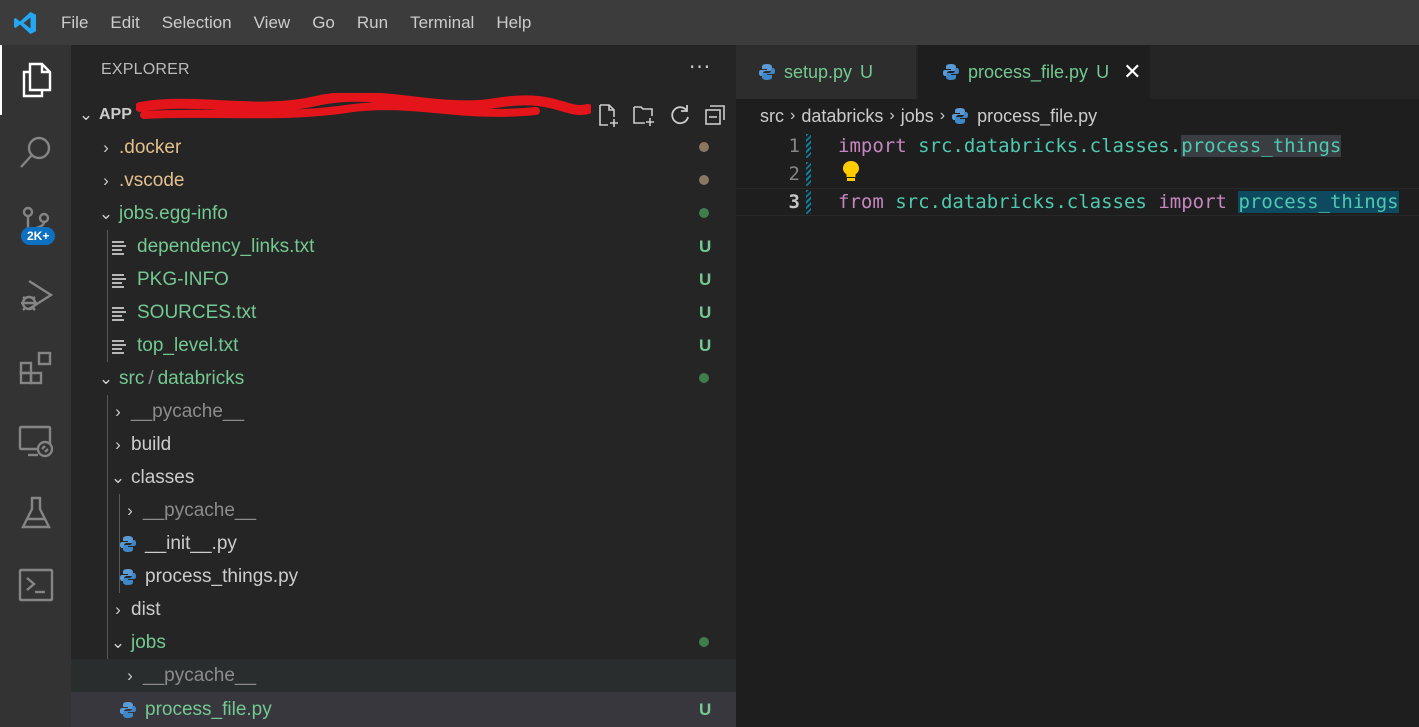  I want to click on tab-setup-py: setup.py U, so click(826, 72).